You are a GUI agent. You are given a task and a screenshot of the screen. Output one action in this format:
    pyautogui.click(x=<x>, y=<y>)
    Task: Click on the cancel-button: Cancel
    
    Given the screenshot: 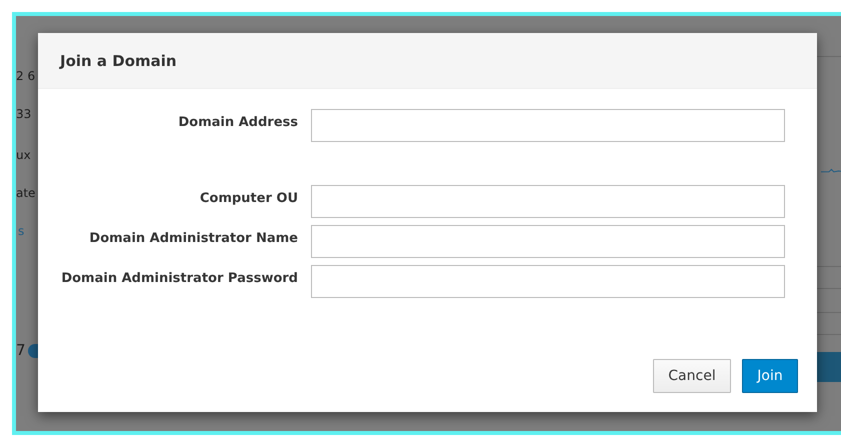 What is the action you would take?
    pyautogui.click(x=692, y=376)
    